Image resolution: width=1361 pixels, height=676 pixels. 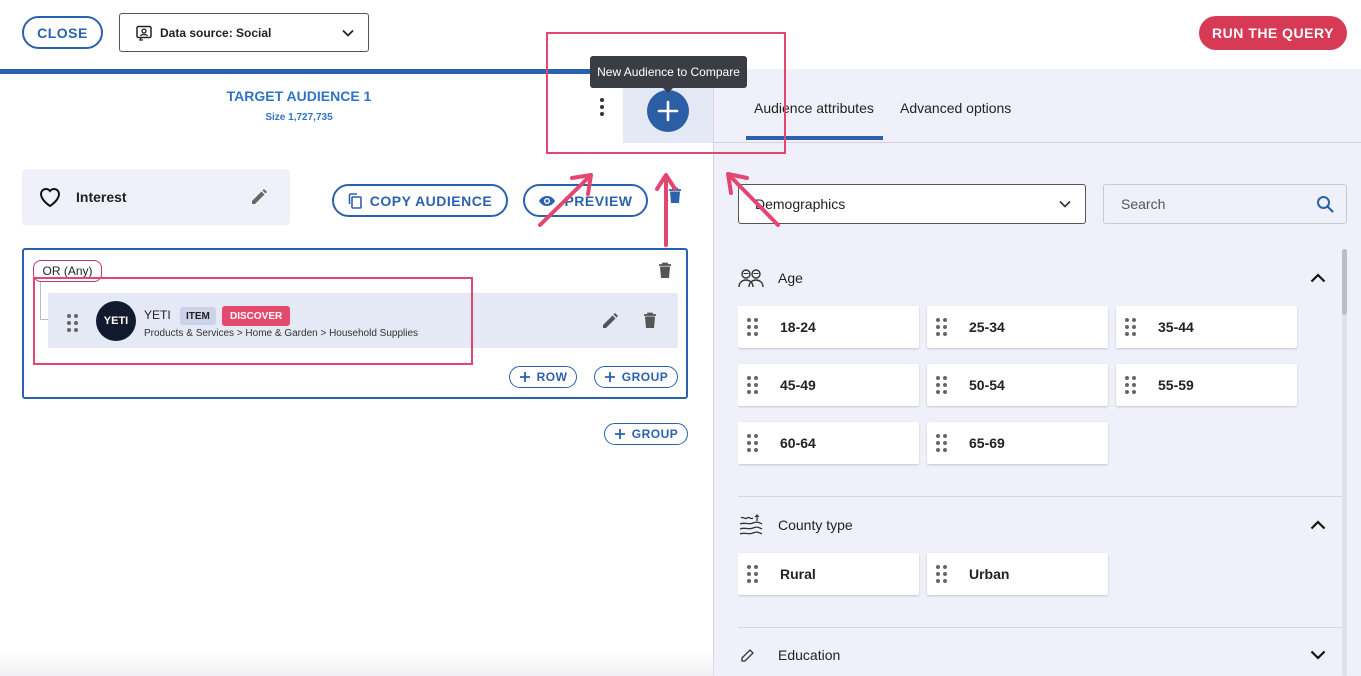 I want to click on preview-button: PREVIEW, so click(x=585, y=200).